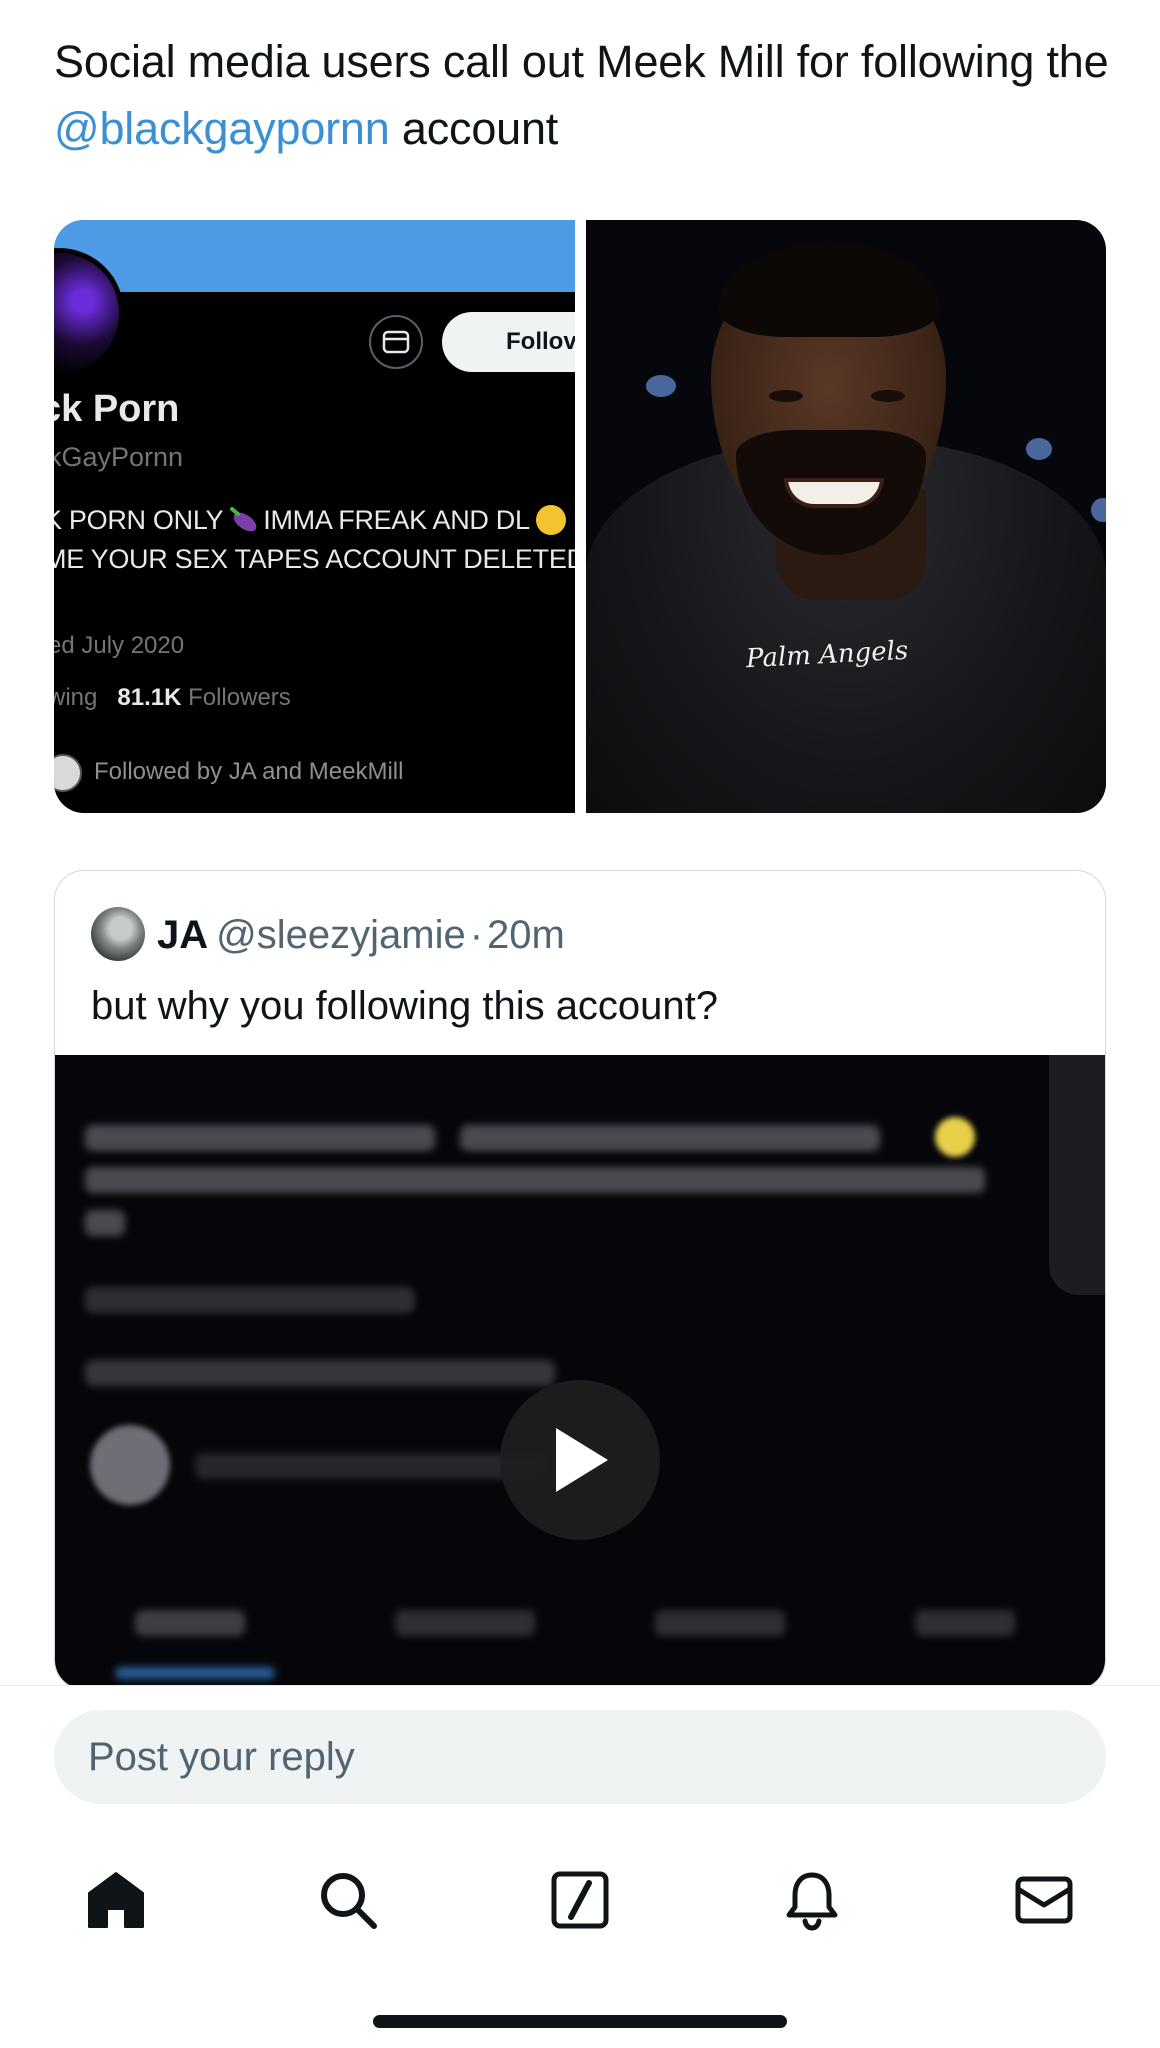  I want to click on compose-icon, so click(580, 1900).